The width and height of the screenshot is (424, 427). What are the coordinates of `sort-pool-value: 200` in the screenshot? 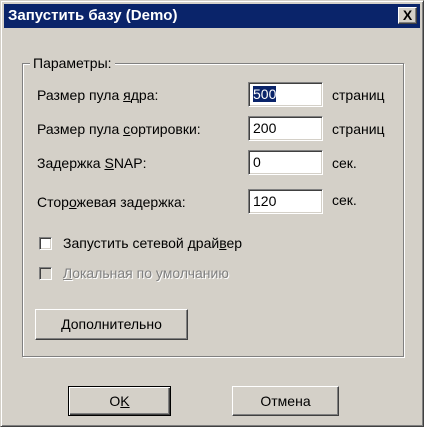 It's located at (265, 128).